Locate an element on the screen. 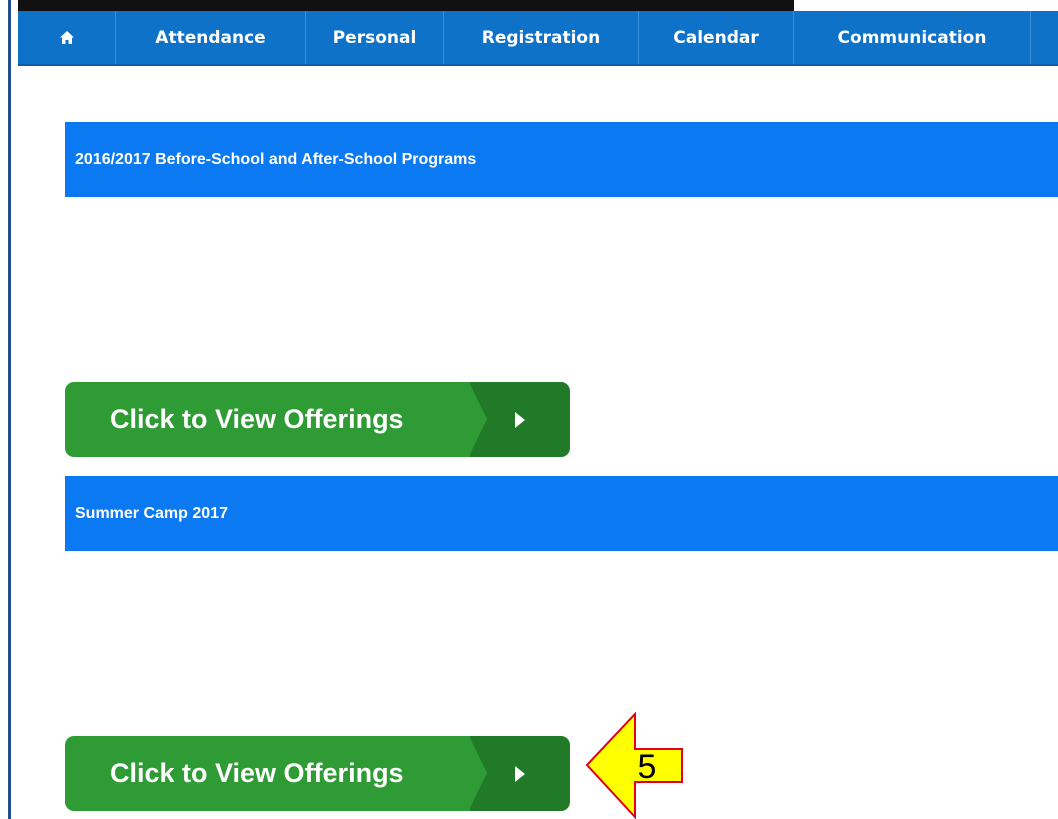  top-bar is located at coordinates (406, 5).